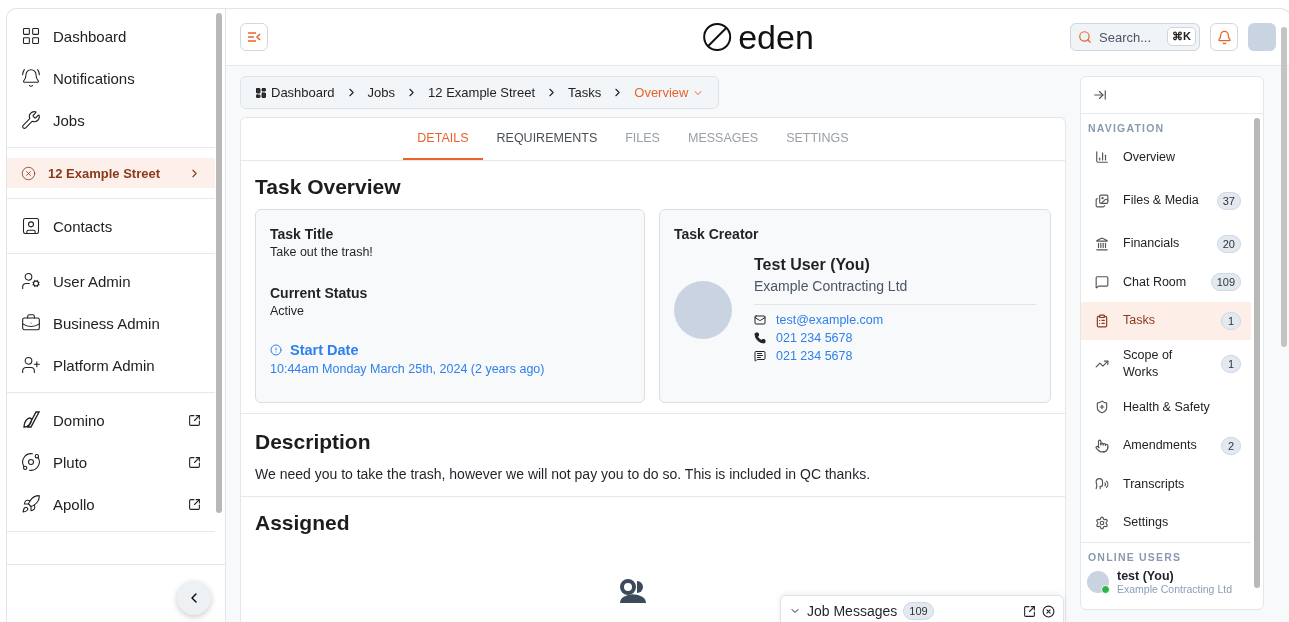 This screenshot has height=622, width=1289. Describe the element at coordinates (895, 356) in the screenshot. I see `message-link: 021 234 5678` at that location.